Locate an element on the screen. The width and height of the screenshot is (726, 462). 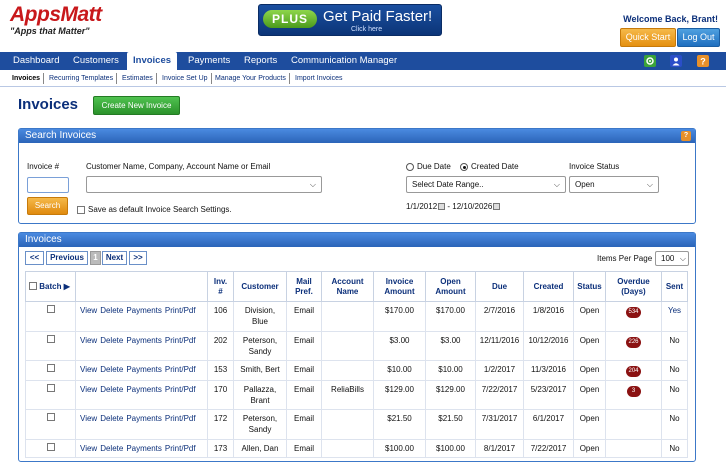
subnav-invoices: Invoices is located at coordinates (28, 78).